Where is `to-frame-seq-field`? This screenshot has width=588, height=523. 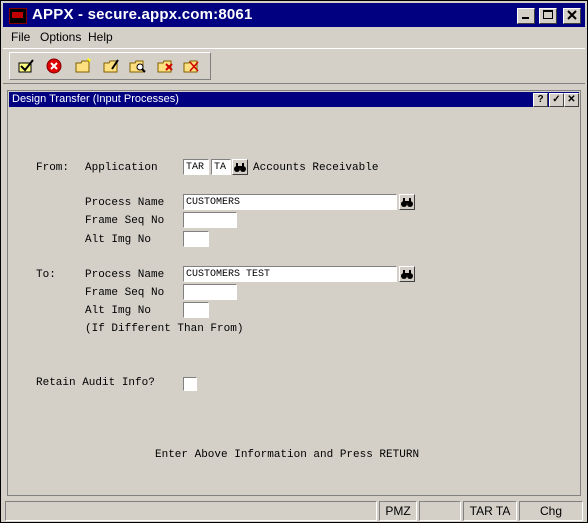 to-frame-seq-field is located at coordinates (210, 292).